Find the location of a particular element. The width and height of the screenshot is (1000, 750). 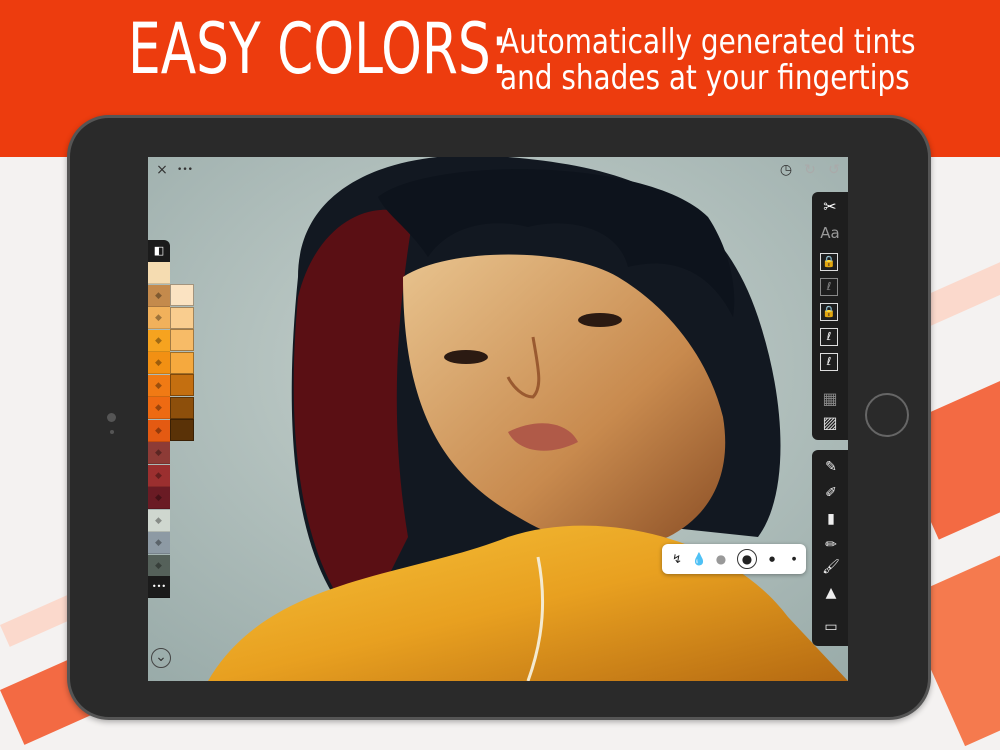

layers-toolbar: ✂ Aa 🔒 ℓ 🔒 ℓ ℓ ▦ ▨ is located at coordinates (830, 316).